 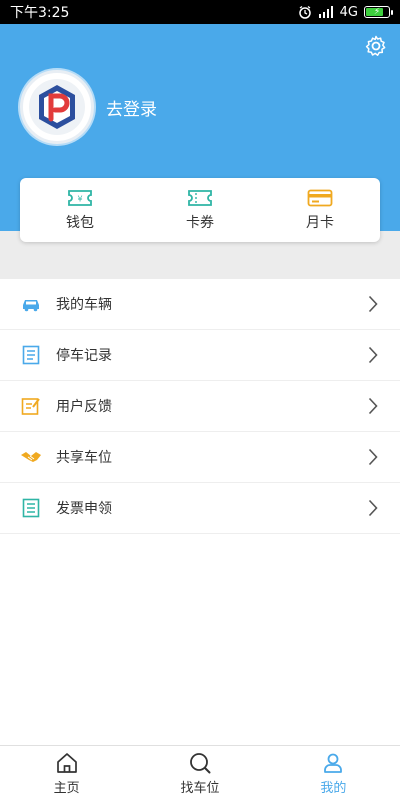 I want to click on avatar, so click(x=57, y=107).